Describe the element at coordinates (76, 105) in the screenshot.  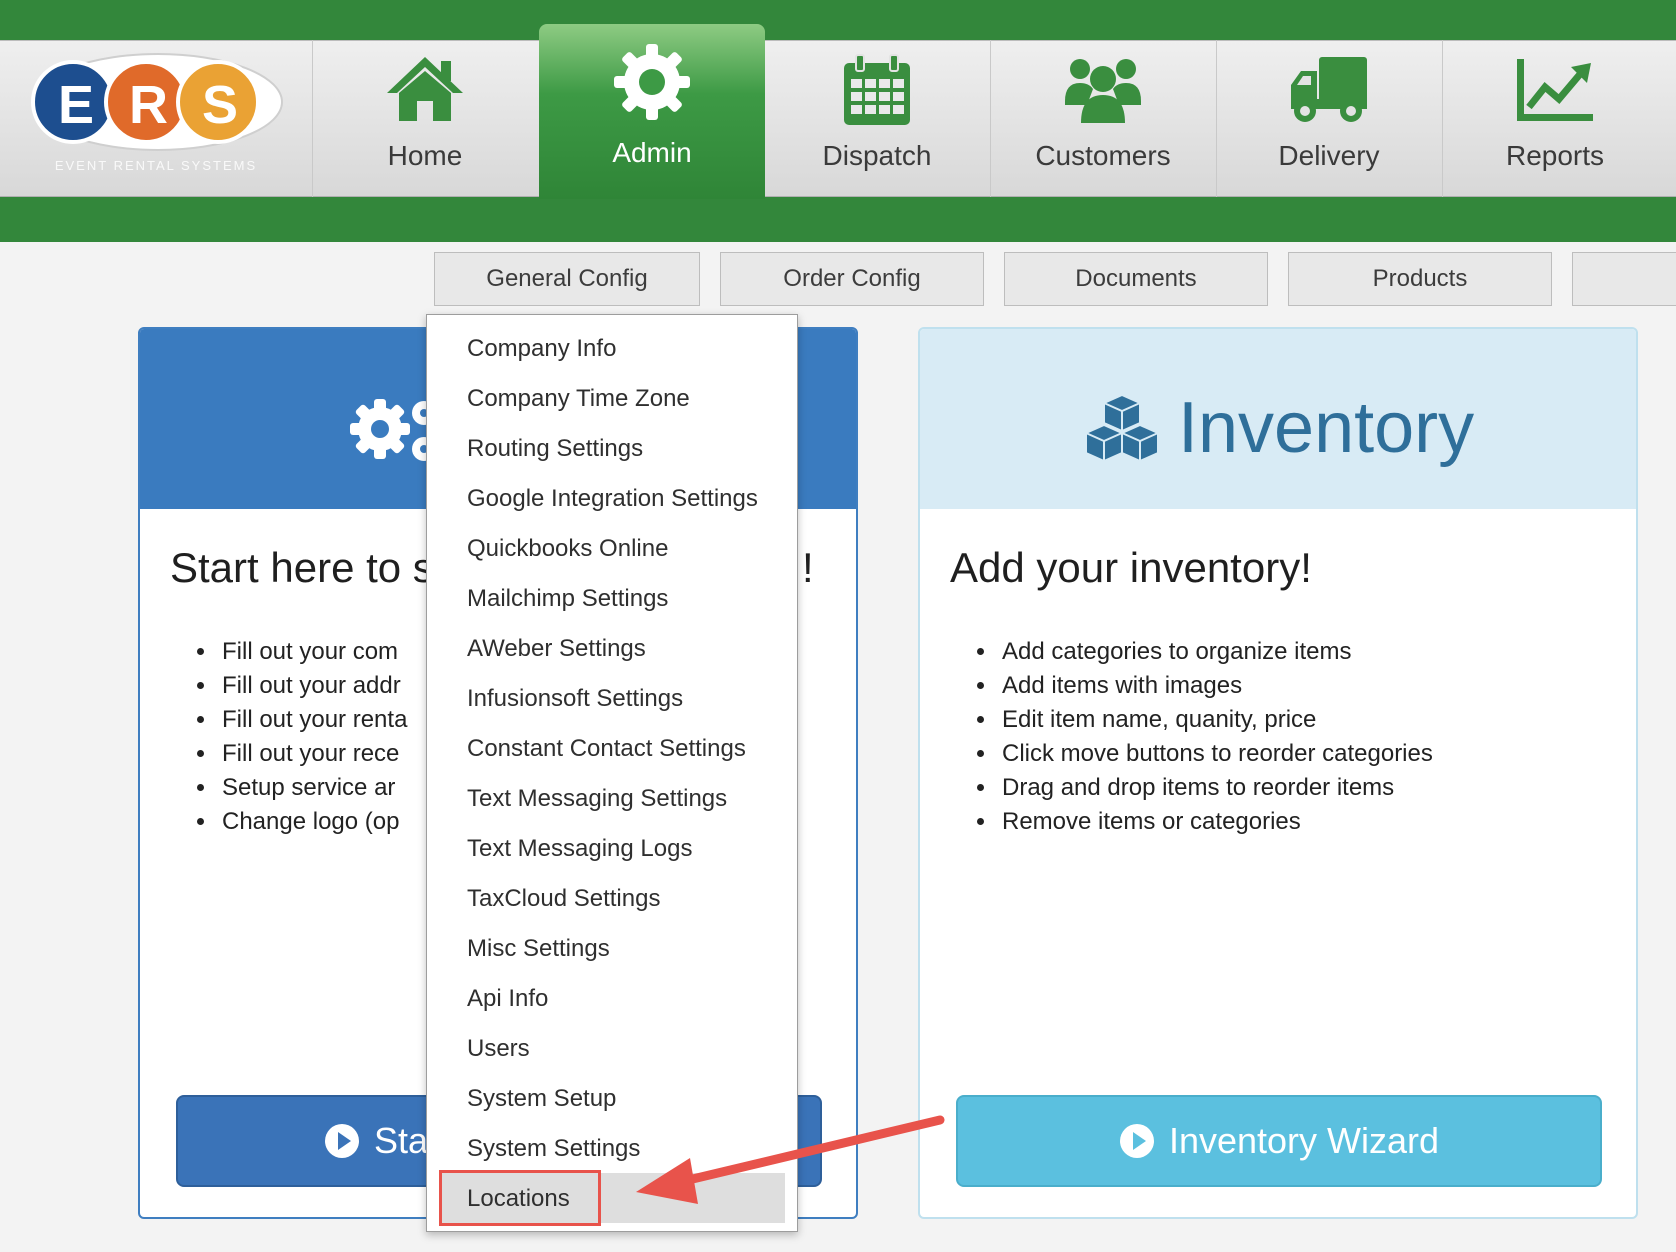
I see `logo-letter-e: E` at that location.